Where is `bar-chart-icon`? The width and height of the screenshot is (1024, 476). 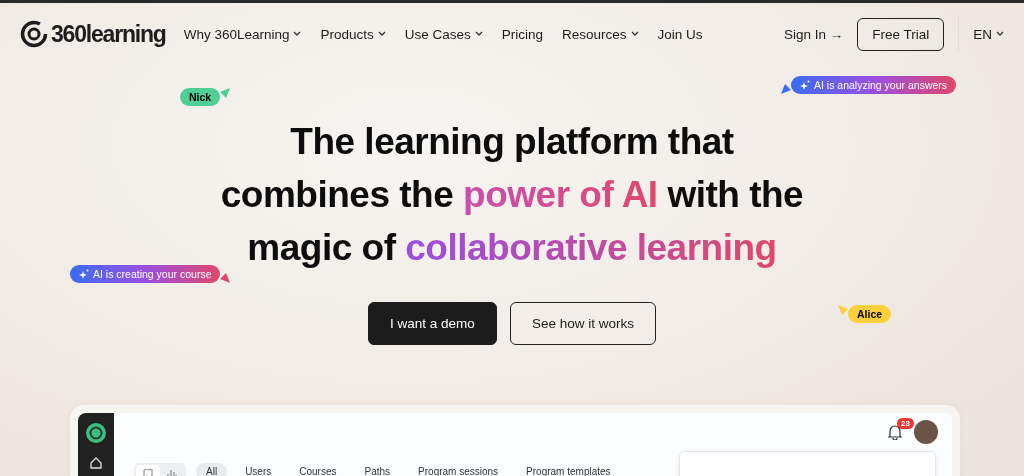
bar-chart-icon is located at coordinates (172, 472).